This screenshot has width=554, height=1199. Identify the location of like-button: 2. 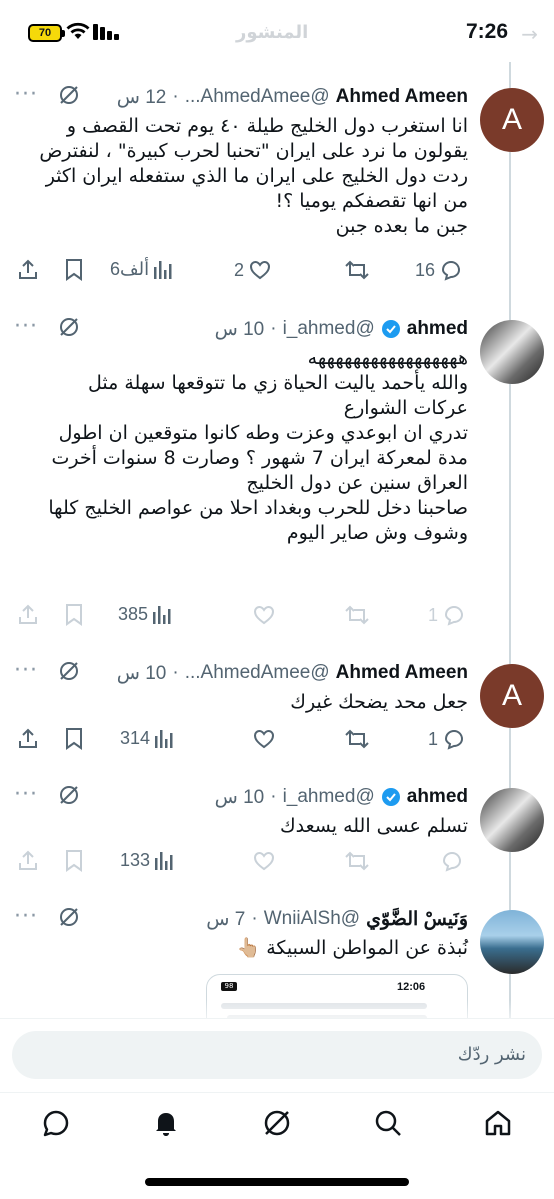
(253, 270).